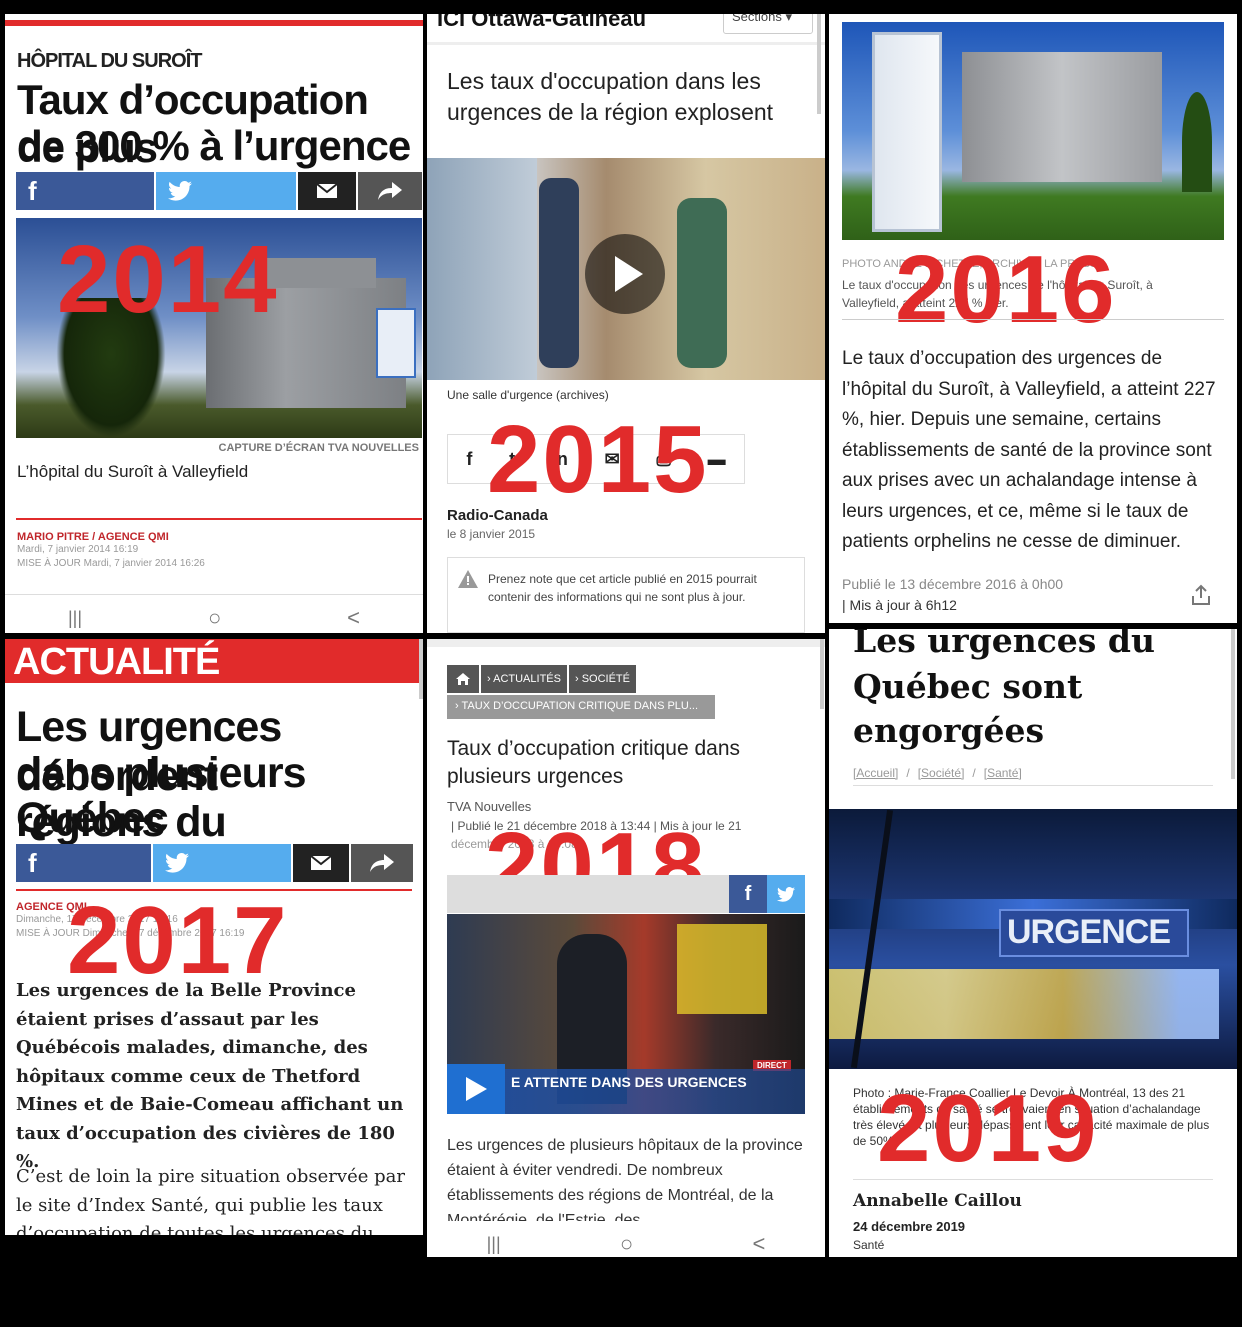 The height and width of the screenshot is (1327, 1242). Describe the element at coordinates (968, 686) in the screenshot. I see `headline-line2: Québec sont` at that location.